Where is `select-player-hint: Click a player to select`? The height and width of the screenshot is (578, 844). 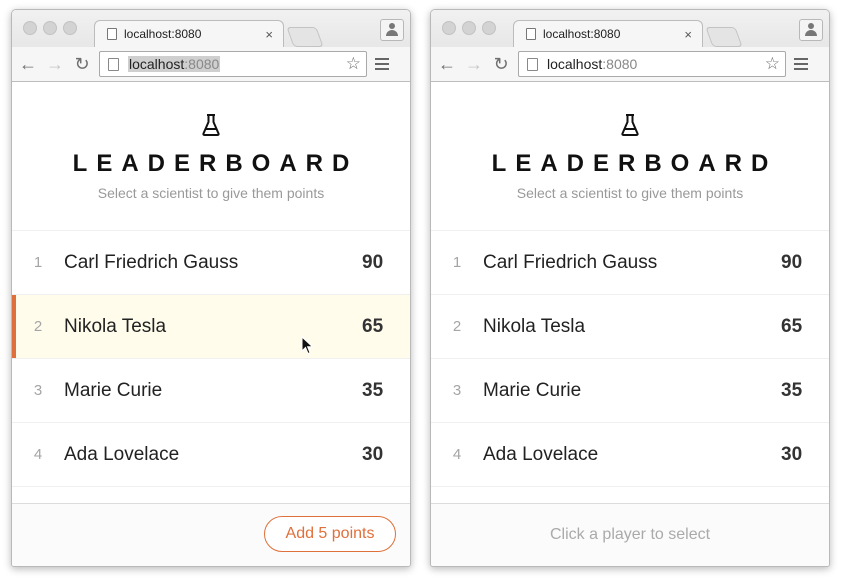
select-player-hint: Click a player to select is located at coordinates (630, 534).